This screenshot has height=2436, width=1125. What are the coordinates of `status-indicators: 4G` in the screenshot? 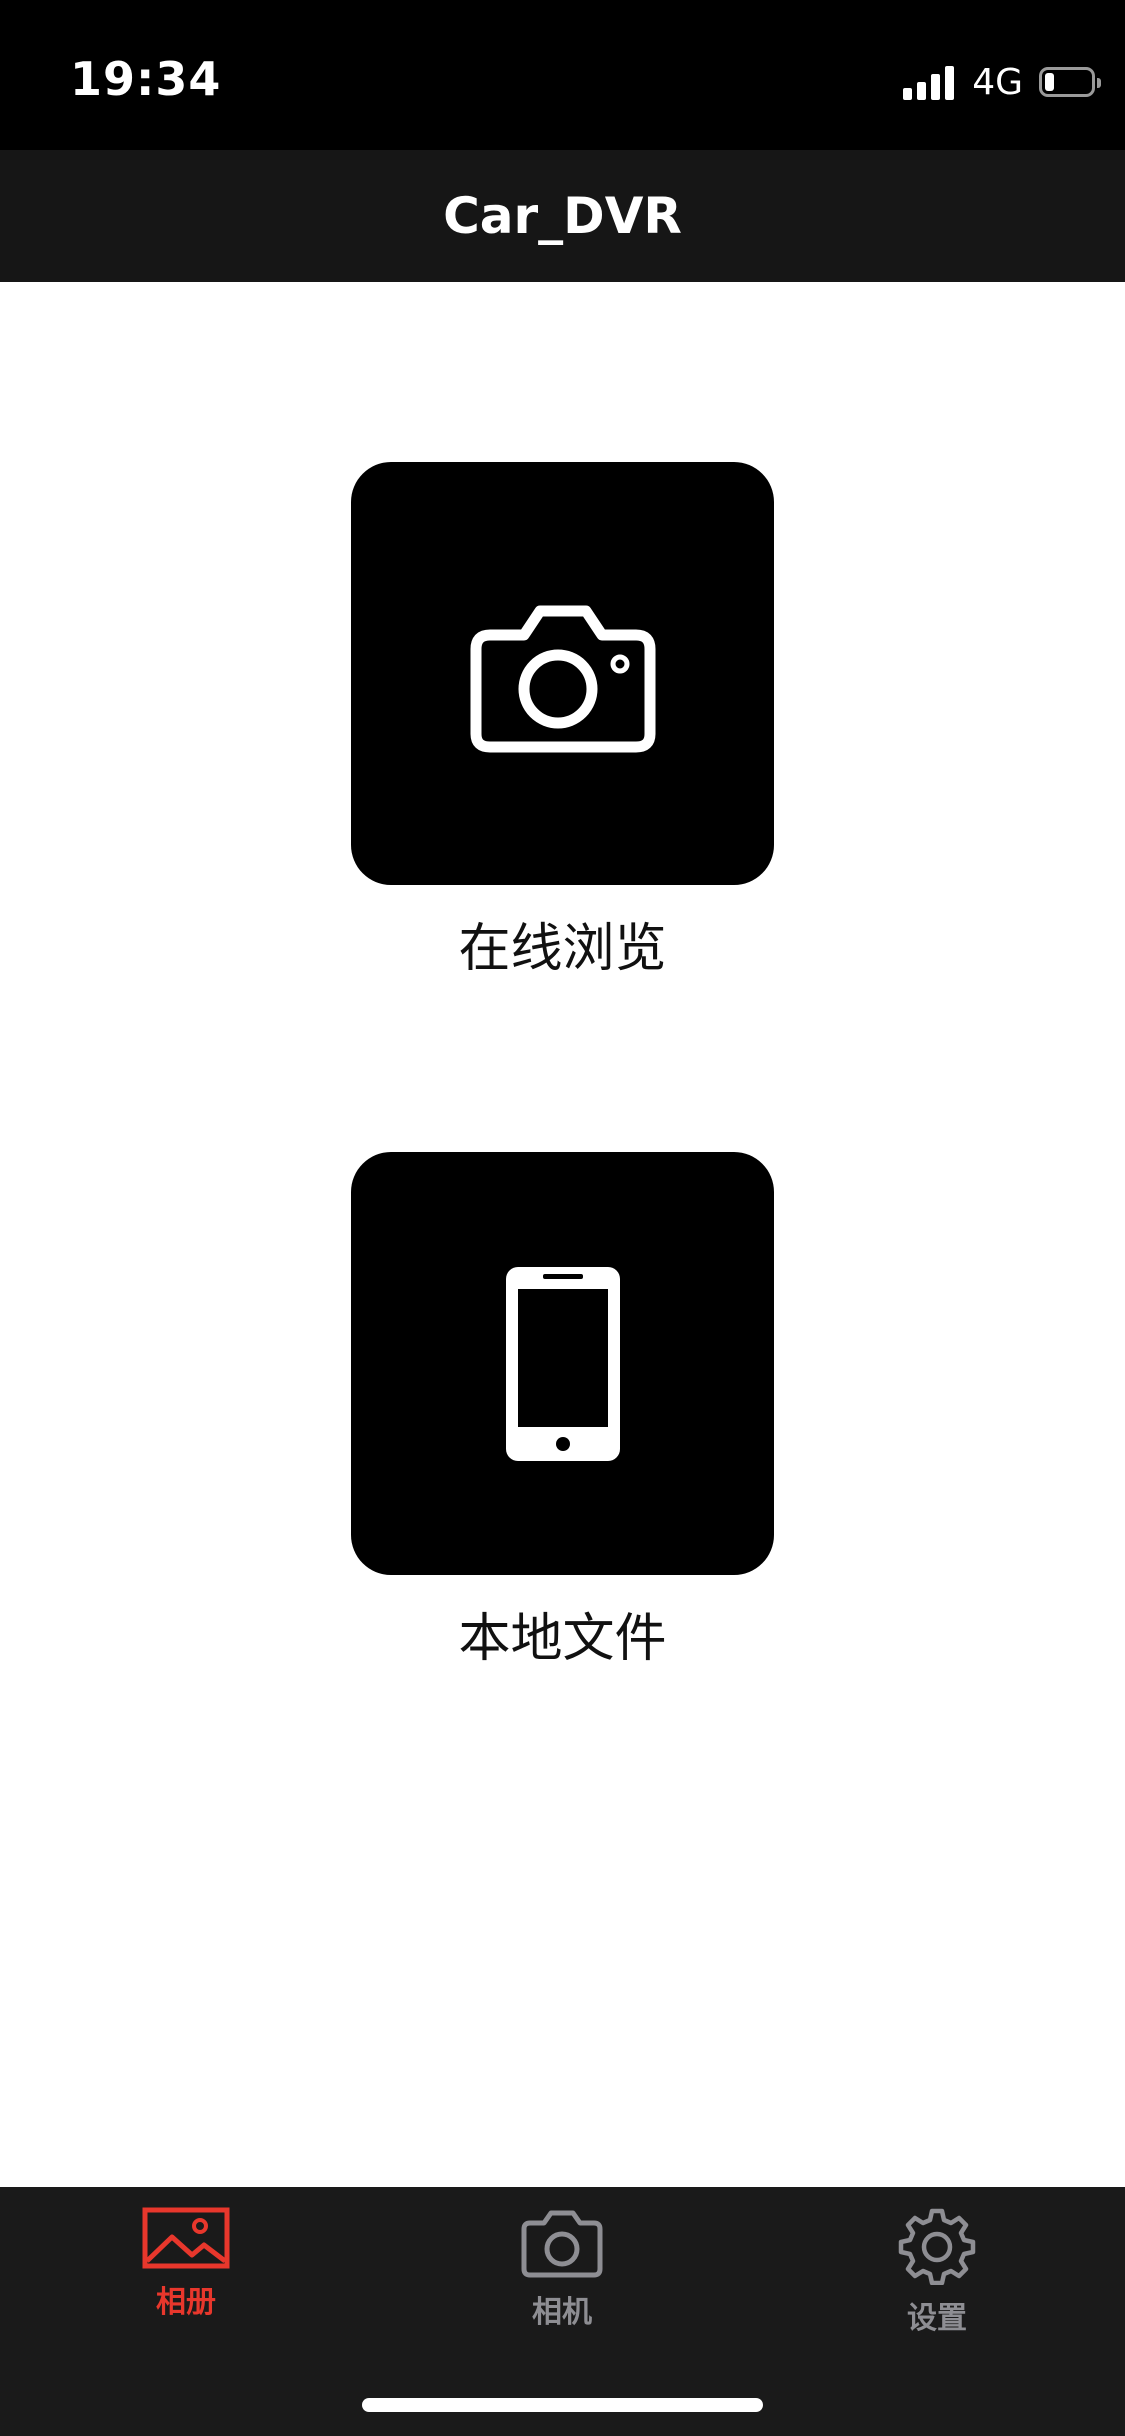 It's located at (1002, 82).